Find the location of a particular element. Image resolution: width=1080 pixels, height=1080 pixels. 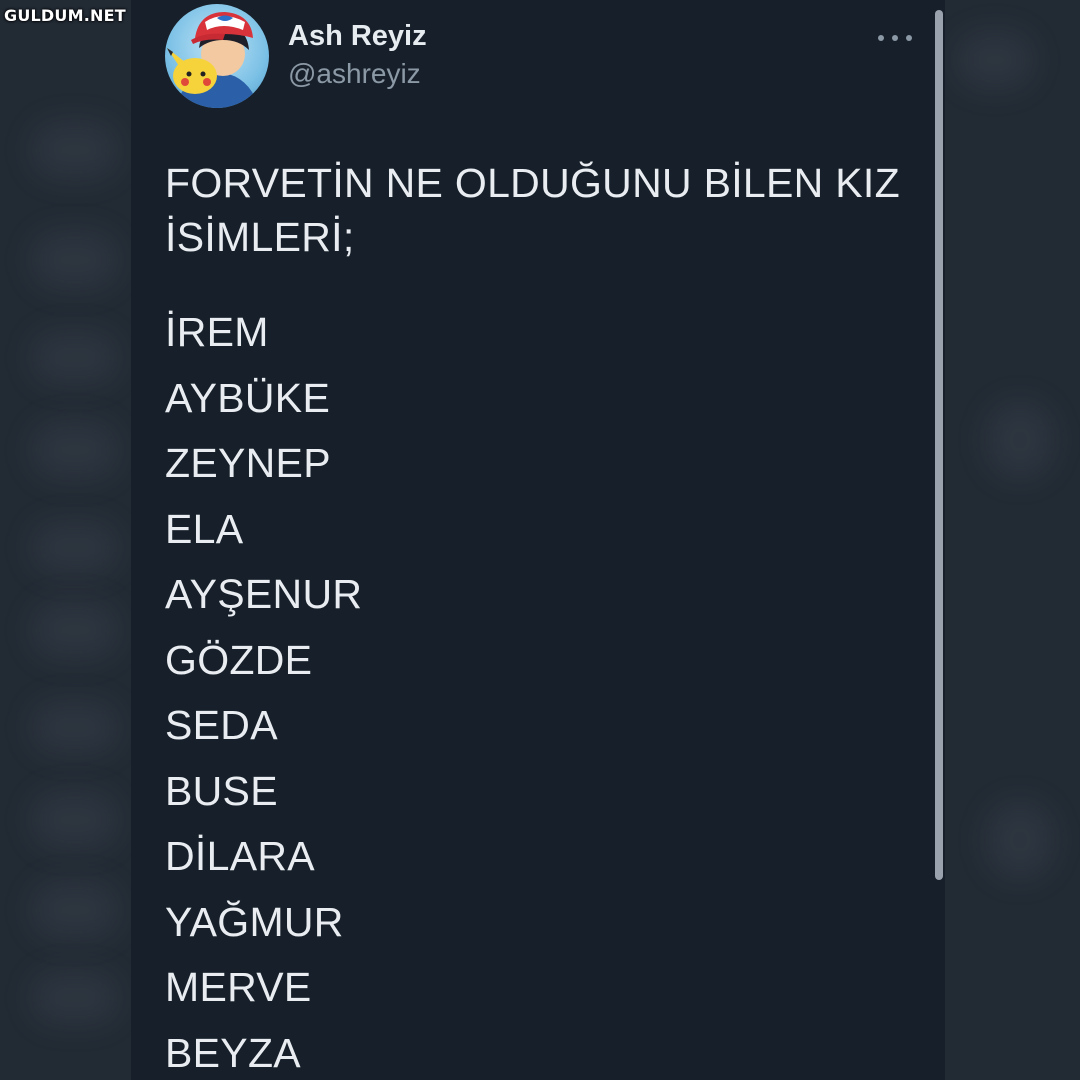

blurred-right-panel is located at coordinates (1012, 540).